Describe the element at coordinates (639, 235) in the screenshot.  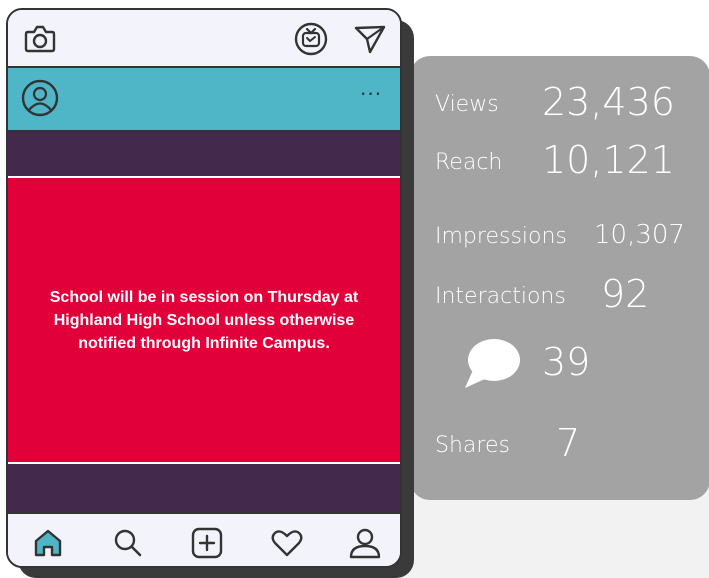
I see `impressions-value: 10,307` at that location.